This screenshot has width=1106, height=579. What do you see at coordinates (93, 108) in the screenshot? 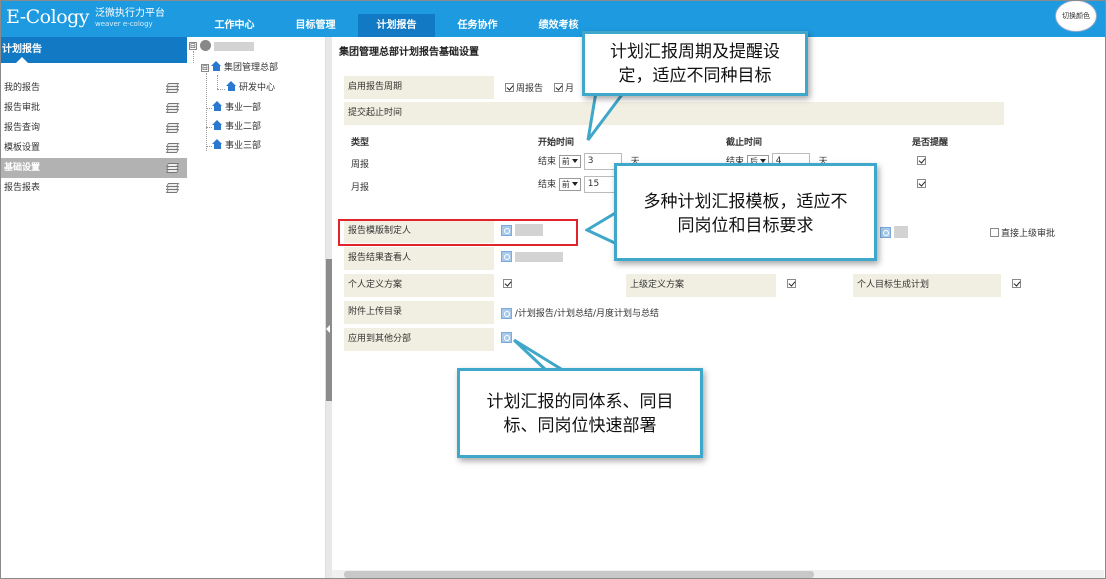
I see `sidebar-item-report-approval: 报告审批` at bounding box center [93, 108].